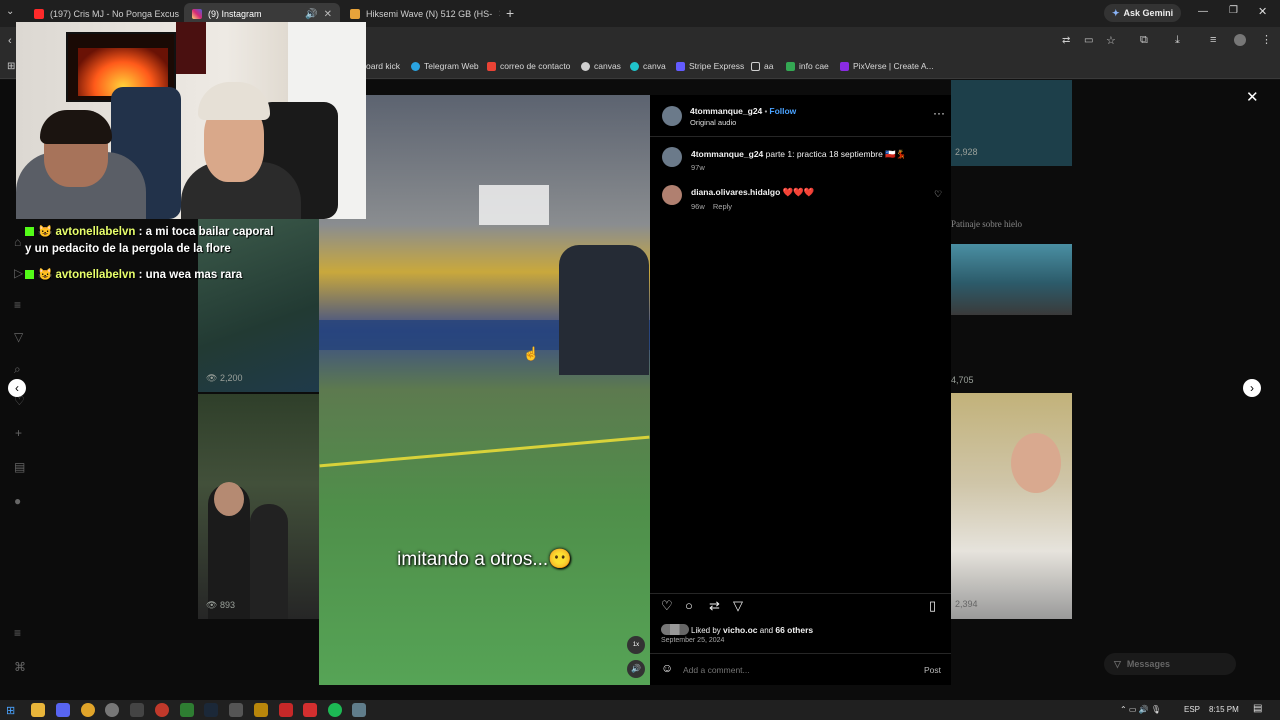  Describe the element at coordinates (738, 606) in the screenshot. I see `share-icon: ▽` at that location.